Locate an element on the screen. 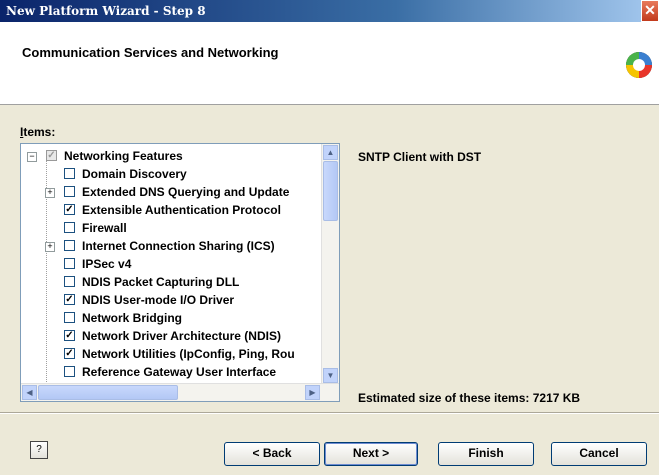 This screenshot has height=475, width=659. arrow-left-icon: ◀ is located at coordinates (29, 392).